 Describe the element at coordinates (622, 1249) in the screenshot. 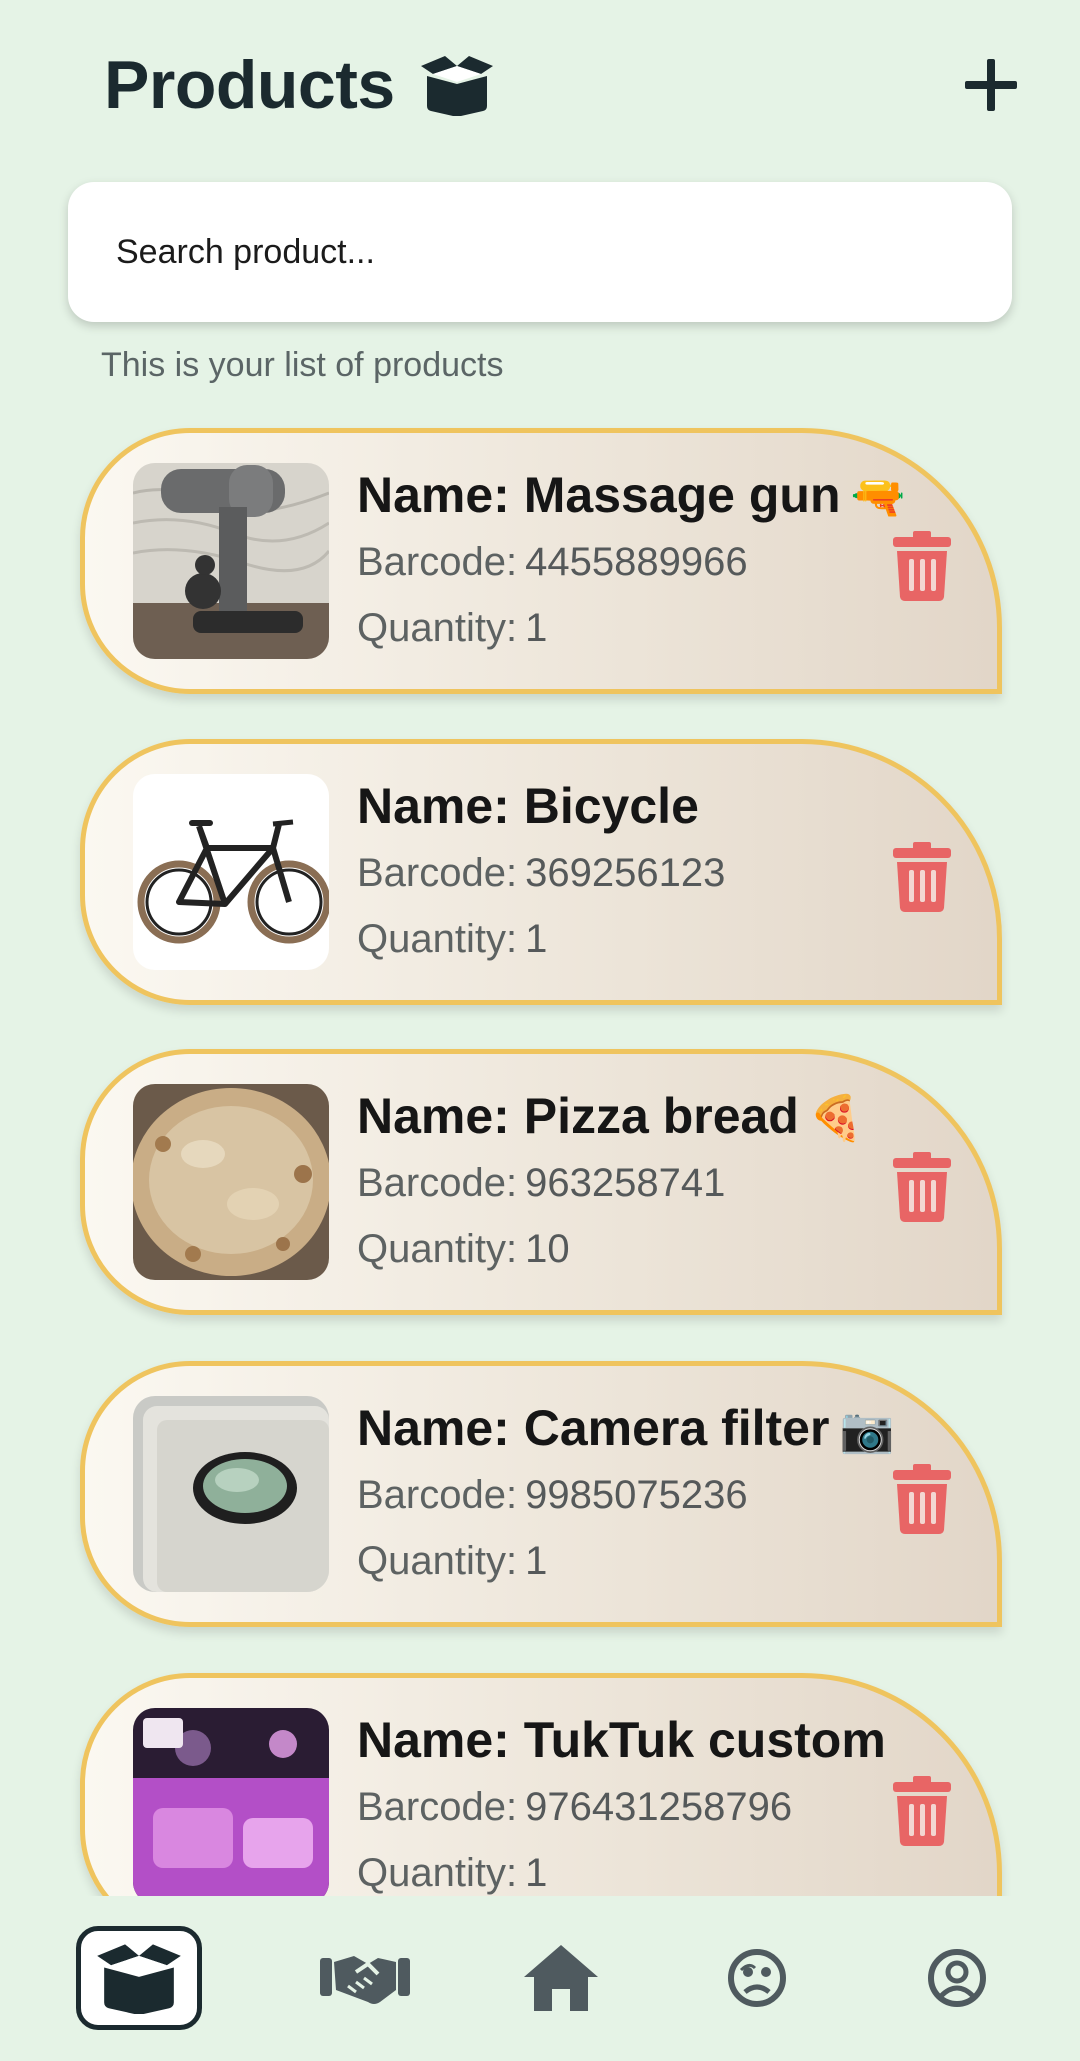

I see `product-quantity: Quantity: 10` at that location.